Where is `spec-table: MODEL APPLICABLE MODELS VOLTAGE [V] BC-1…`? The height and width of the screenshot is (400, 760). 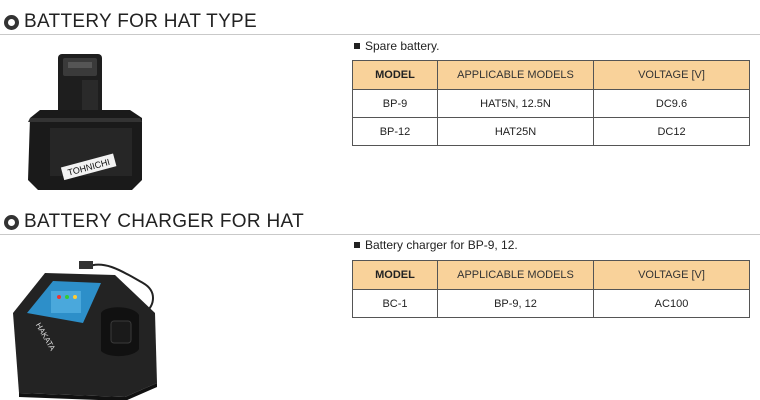
spec-table: MODEL APPLICABLE MODELS VOLTAGE [V] BC-1… is located at coordinates (551, 289).